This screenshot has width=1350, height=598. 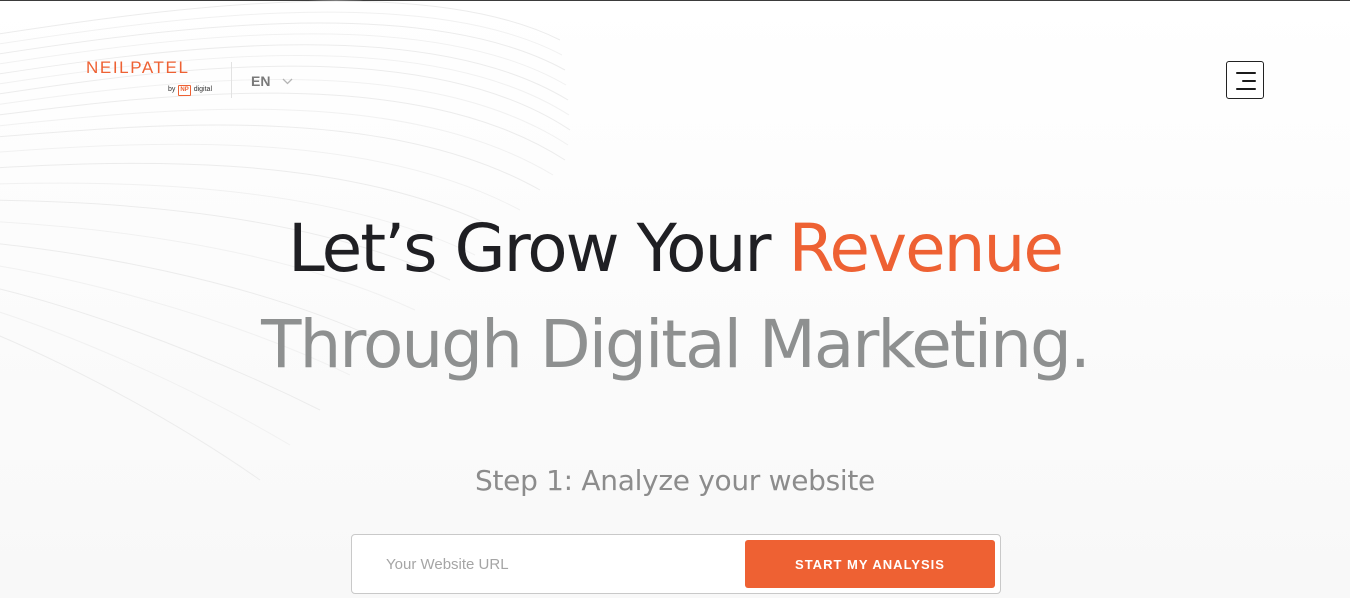 I want to click on logo-byline: by NP digital, so click(x=190, y=90).